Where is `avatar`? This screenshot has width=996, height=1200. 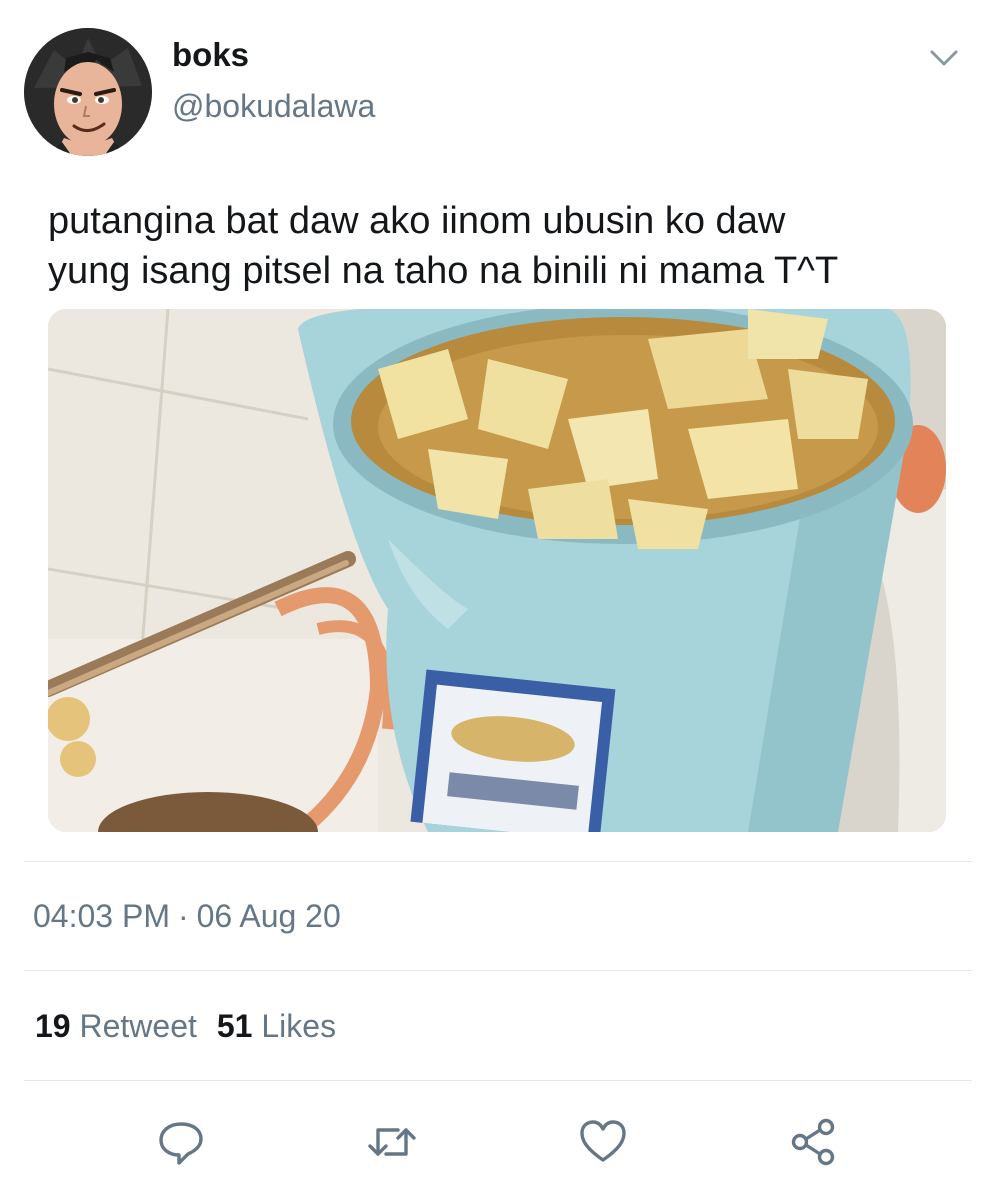 avatar is located at coordinates (88, 92).